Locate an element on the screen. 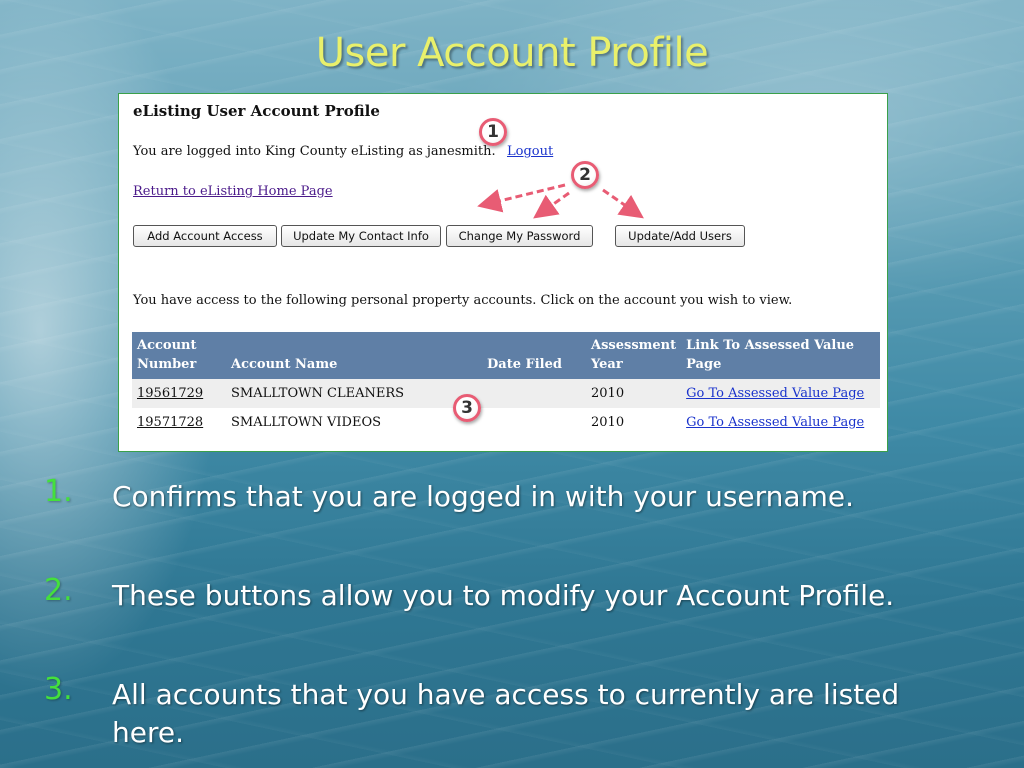 The width and height of the screenshot is (1024, 768). callout-1-marker: 1 is located at coordinates (493, 132).